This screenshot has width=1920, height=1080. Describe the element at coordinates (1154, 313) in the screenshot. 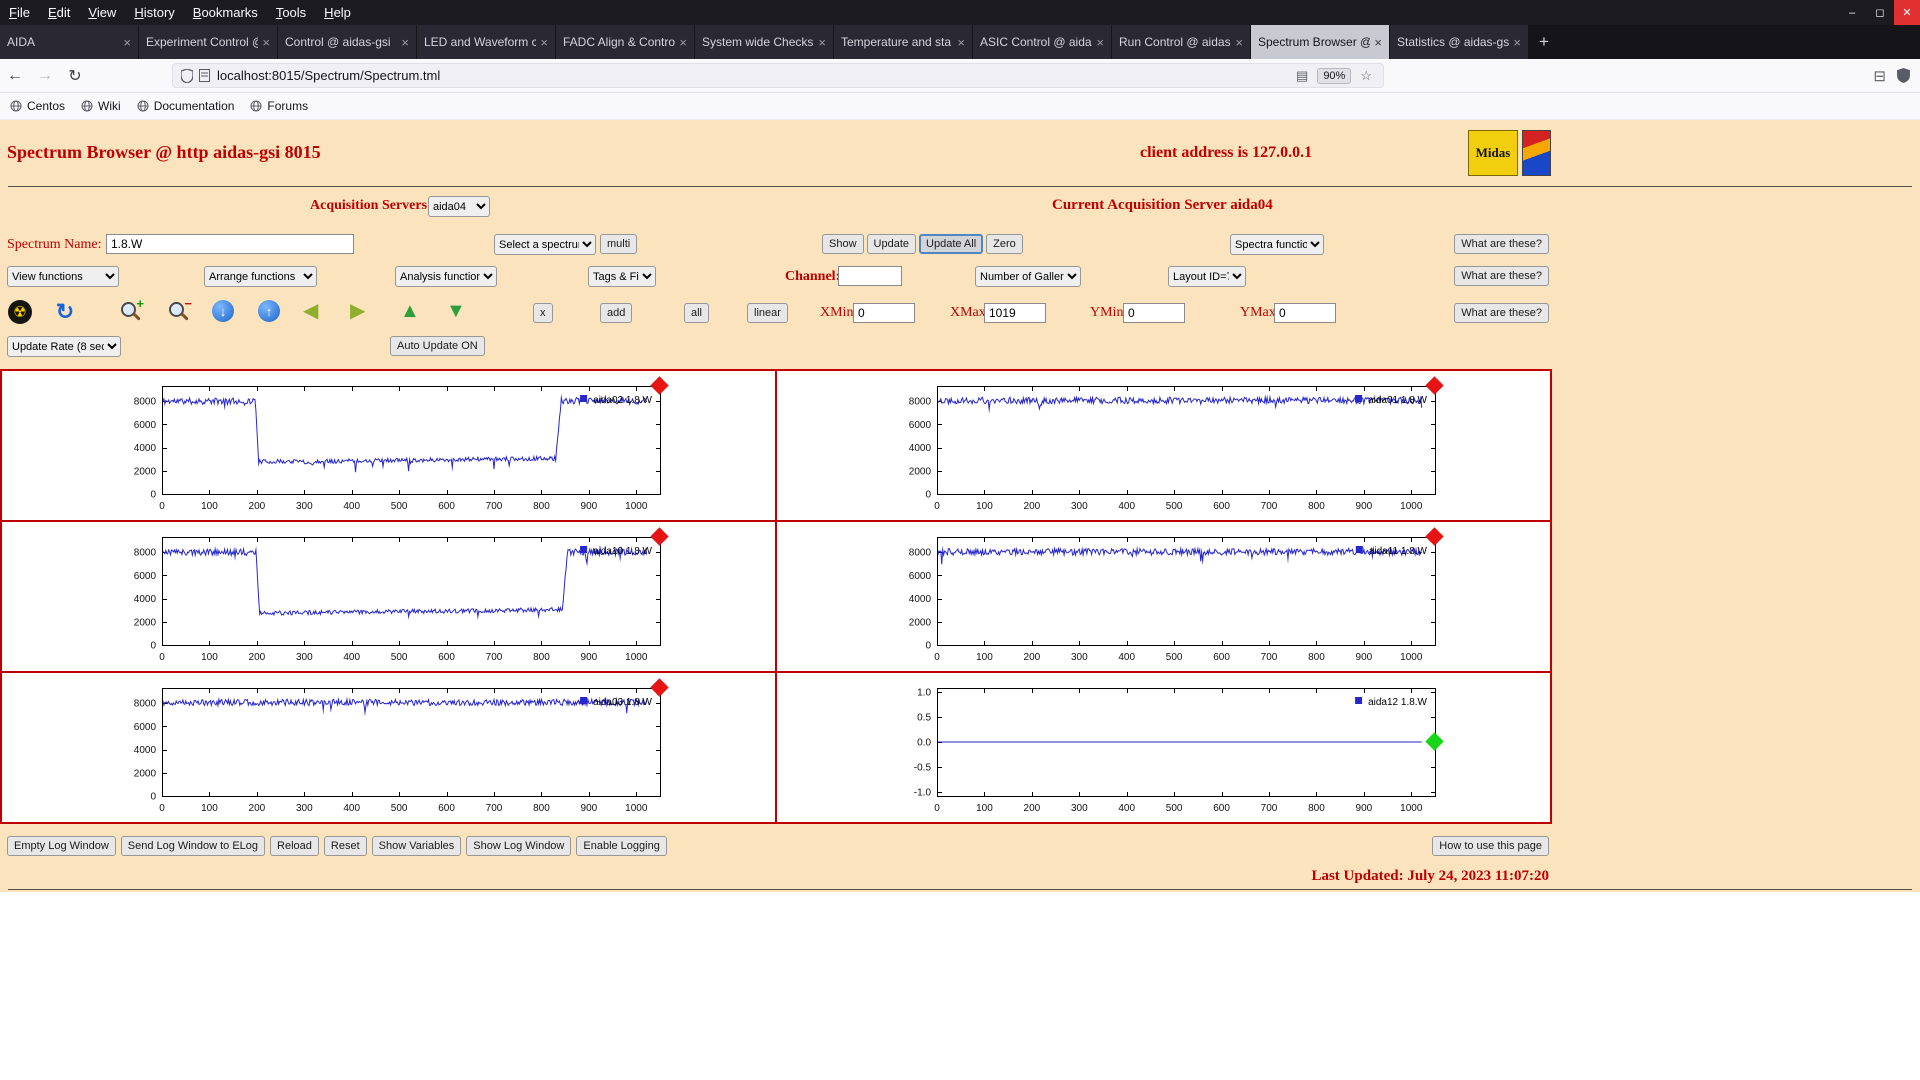

I see `ymin-input` at that location.